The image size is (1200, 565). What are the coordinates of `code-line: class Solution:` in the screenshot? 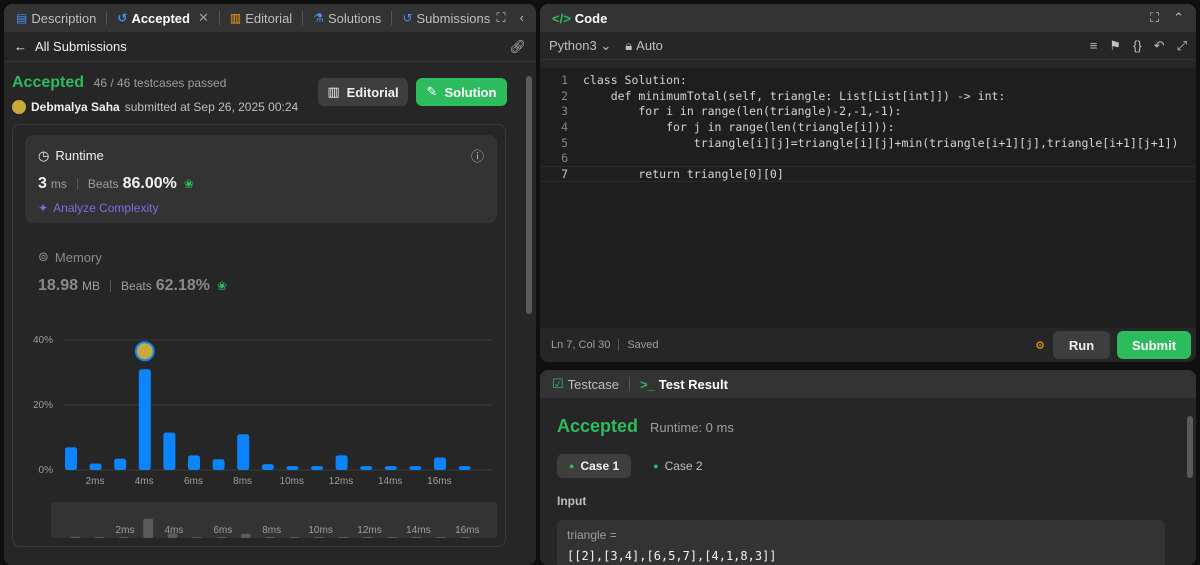 It's located at (627, 80).